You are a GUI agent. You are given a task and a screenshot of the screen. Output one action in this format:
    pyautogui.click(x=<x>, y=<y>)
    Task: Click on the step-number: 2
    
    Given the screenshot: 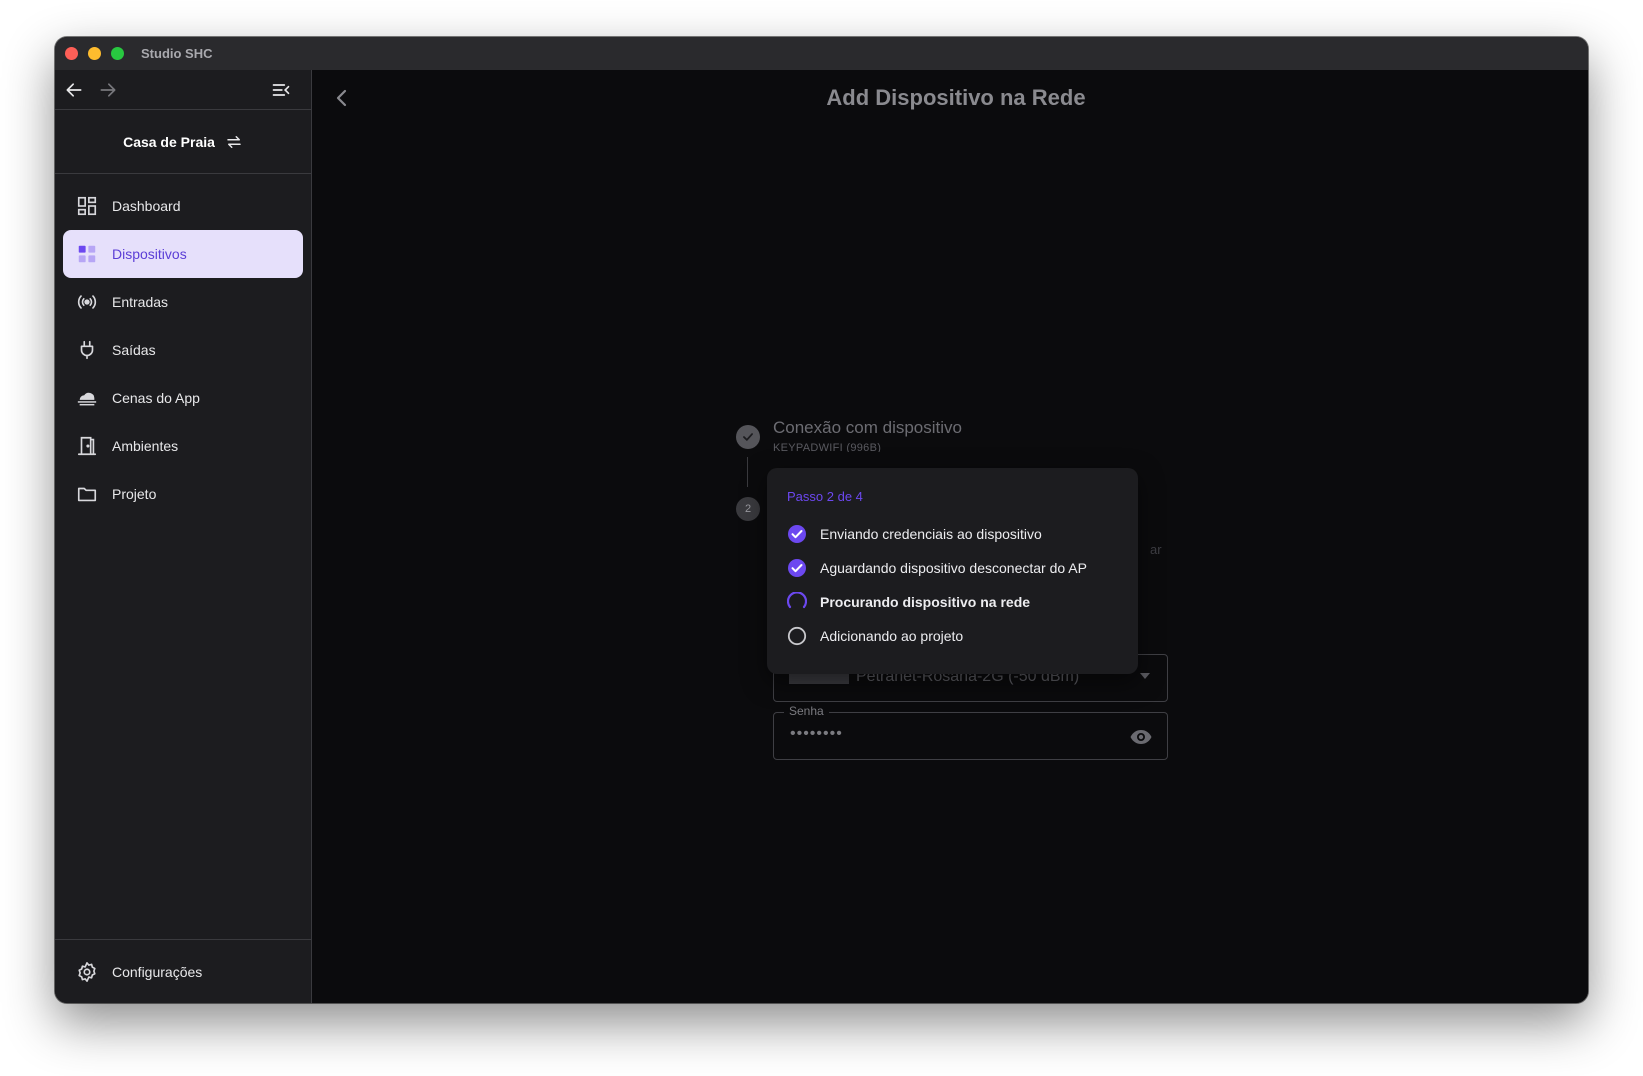 What is the action you would take?
    pyautogui.click(x=748, y=509)
    